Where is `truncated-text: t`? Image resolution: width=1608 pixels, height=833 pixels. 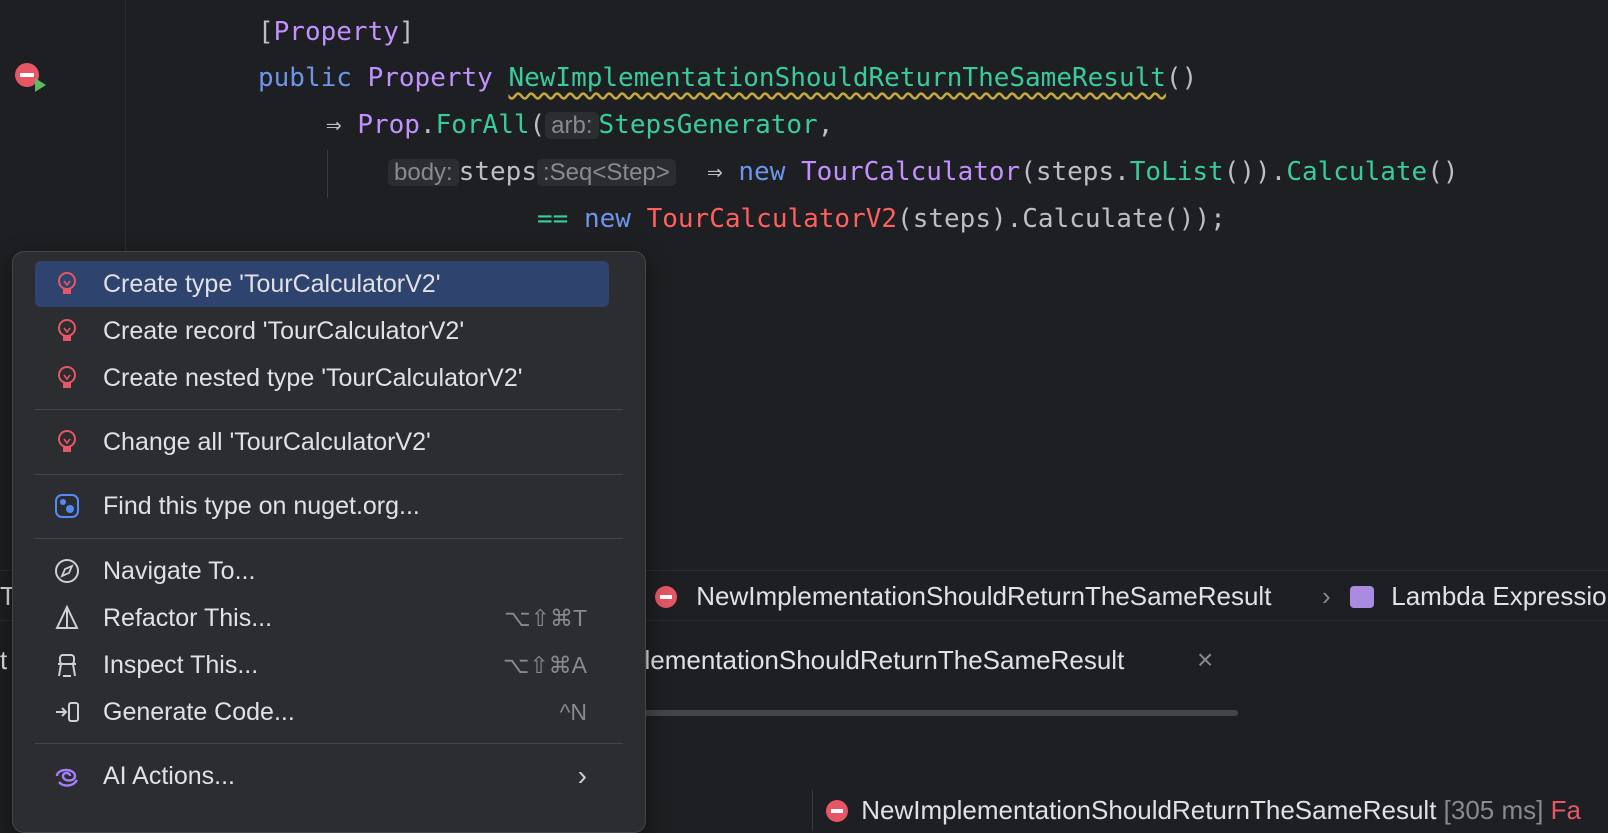
truncated-text: t is located at coordinates (4, 660).